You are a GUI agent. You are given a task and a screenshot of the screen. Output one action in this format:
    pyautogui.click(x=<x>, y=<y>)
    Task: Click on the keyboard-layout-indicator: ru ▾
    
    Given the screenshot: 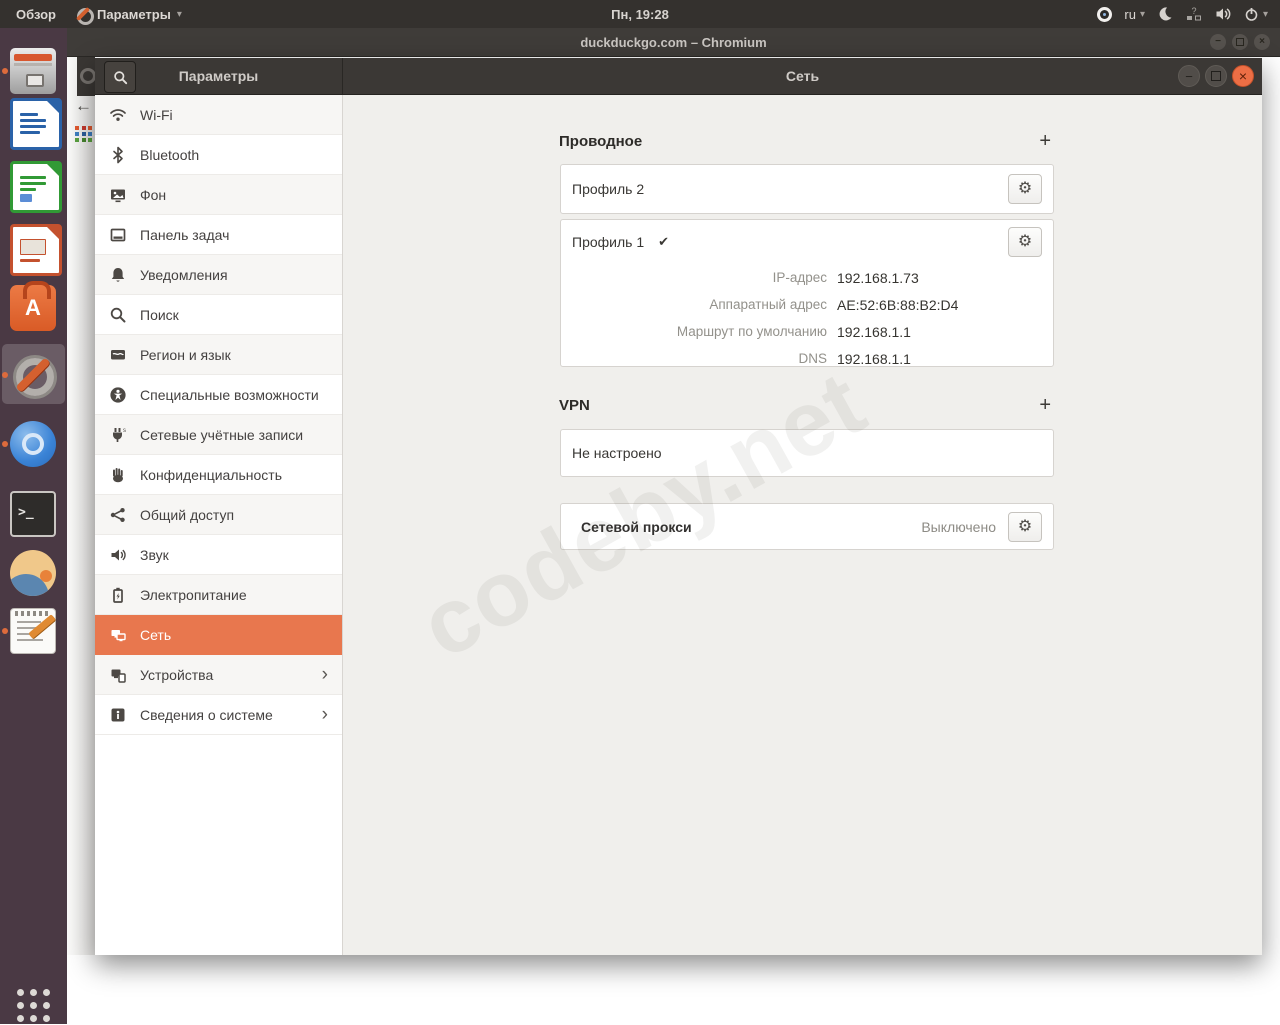 What is the action you would take?
    pyautogui.click(x=1134, y=14)
    